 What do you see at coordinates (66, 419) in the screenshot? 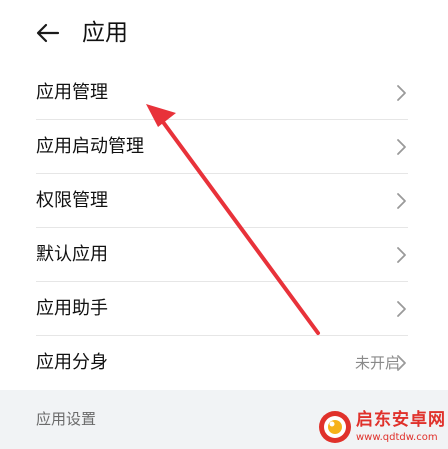
I see `section-header: 应用设置` at bounding box center [66, 419].